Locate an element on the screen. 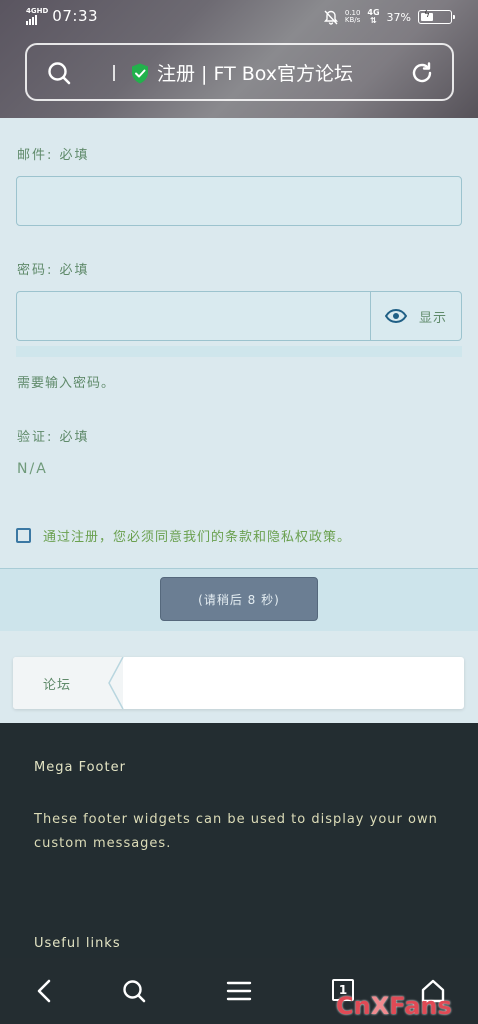 The width and height of the screenshot is (478, 1024). battery-icon: ϟ is located at coordinates (436, 17).